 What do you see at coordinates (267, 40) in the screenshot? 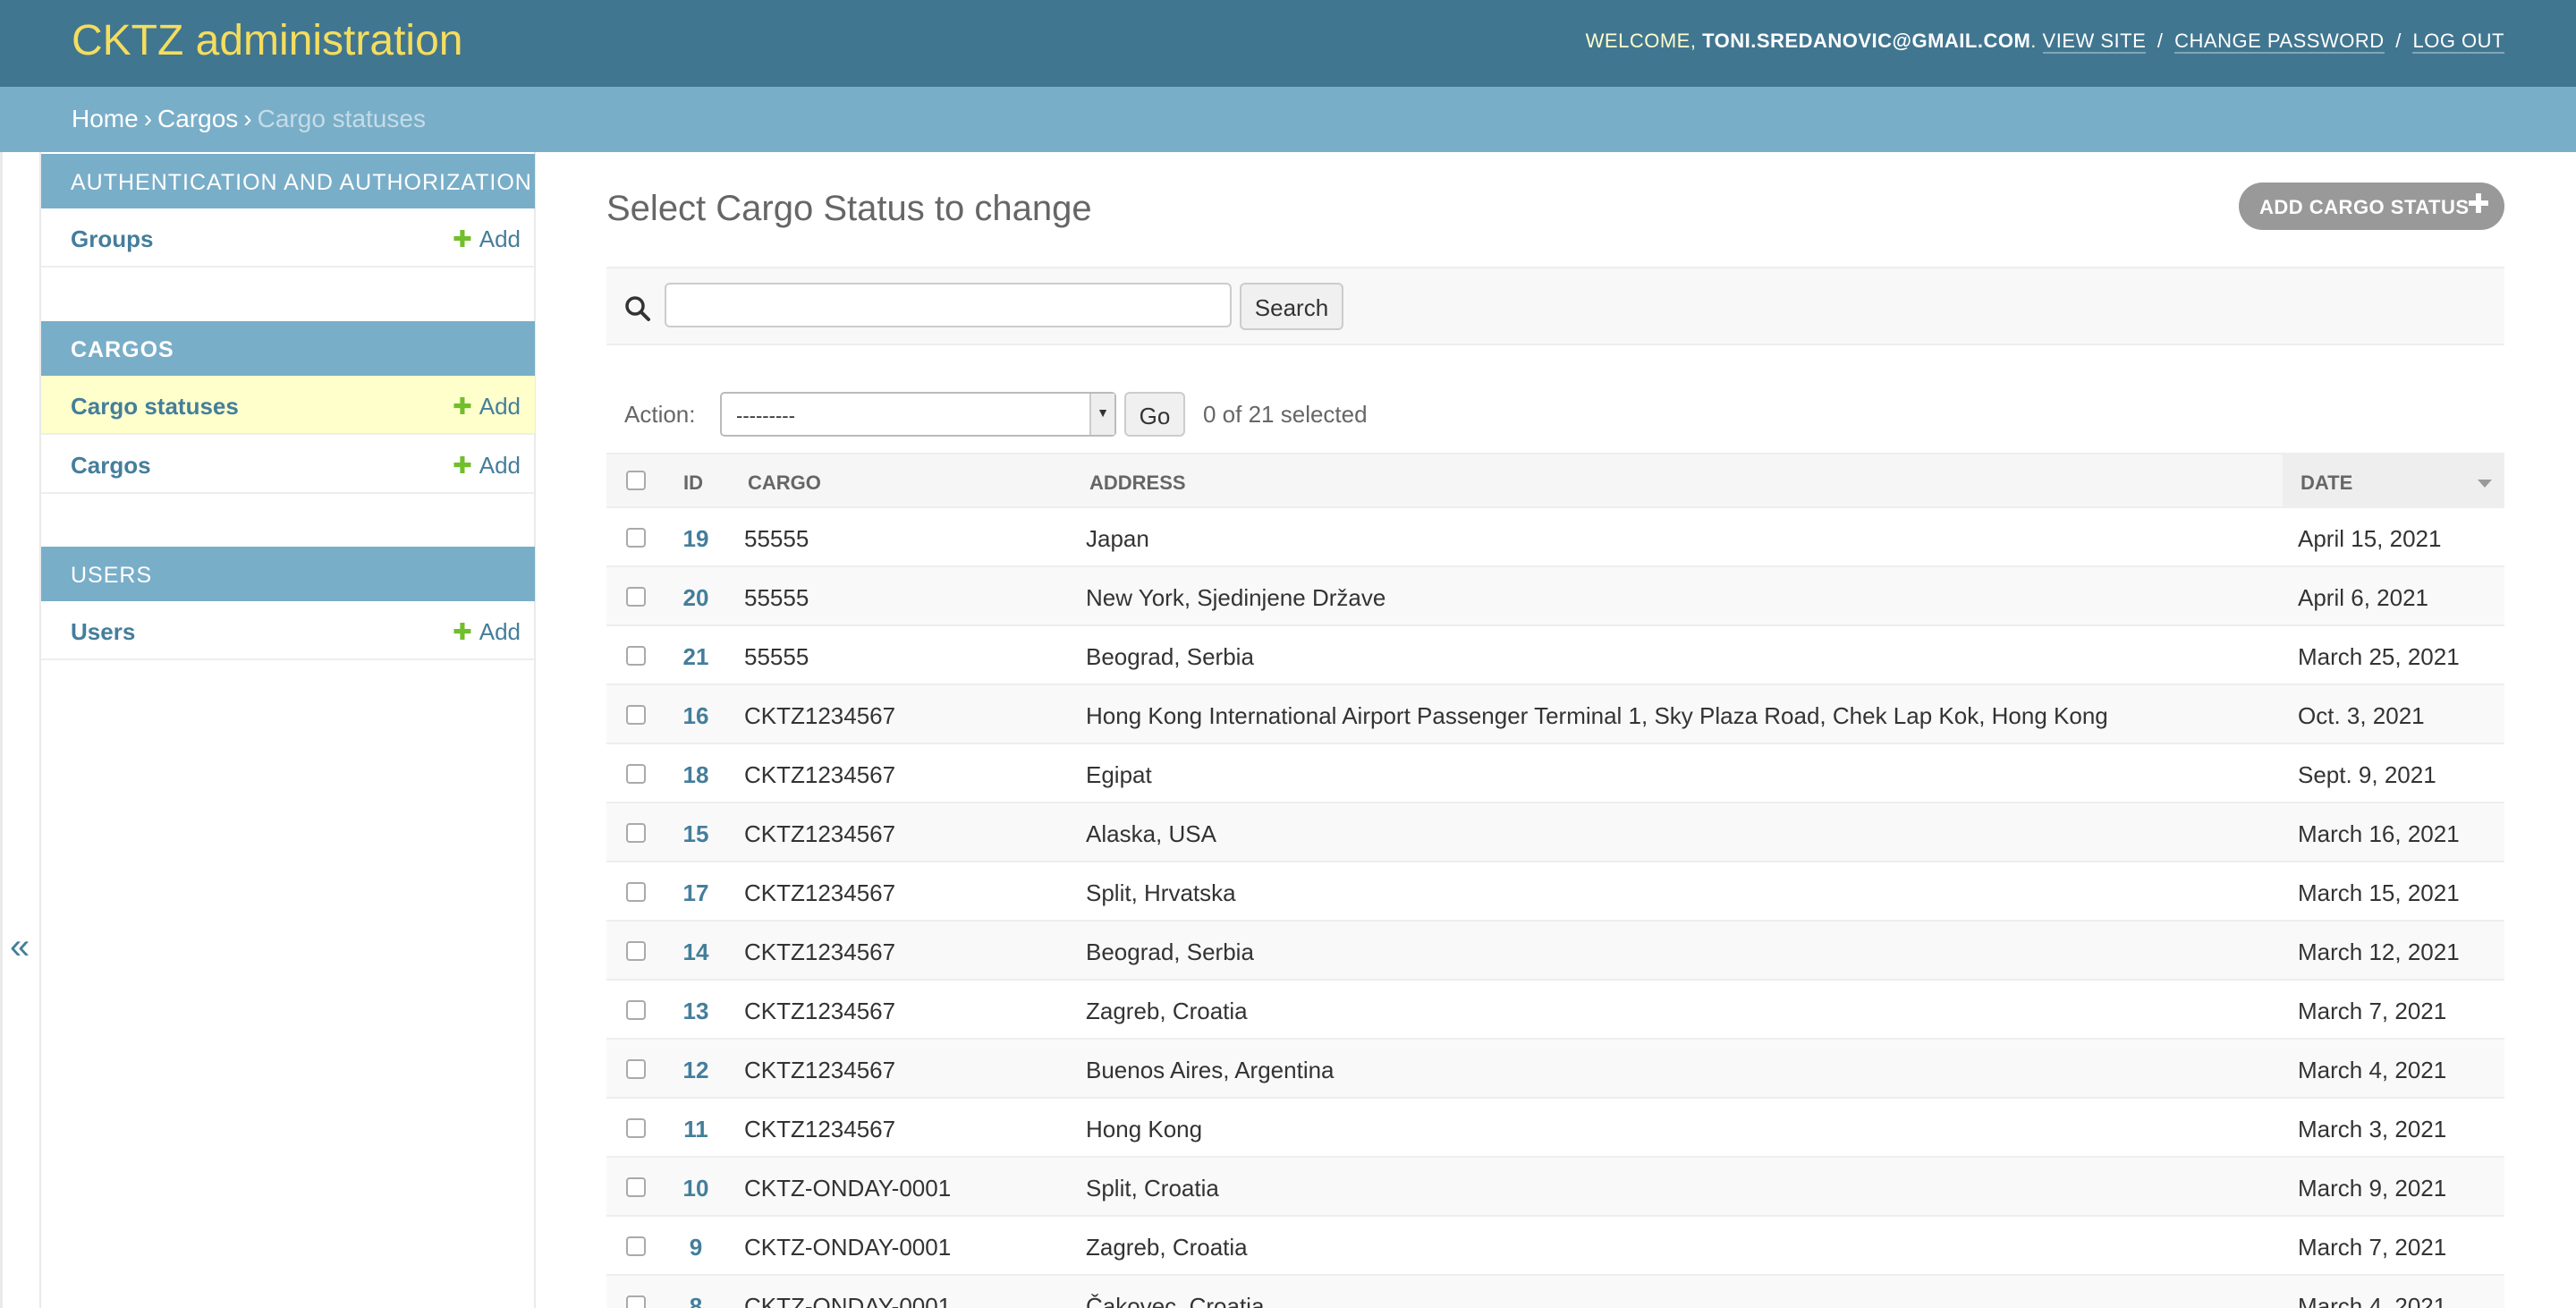
I see `site-name: CKTZ administration` at bounding box center [267, 40].